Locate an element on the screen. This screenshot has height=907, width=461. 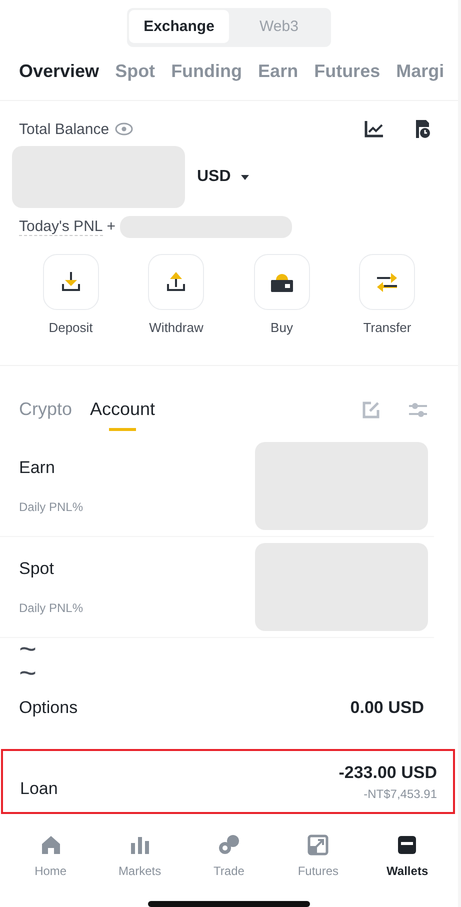
balance-label: Total Balance is located at coordinates (64, 129).